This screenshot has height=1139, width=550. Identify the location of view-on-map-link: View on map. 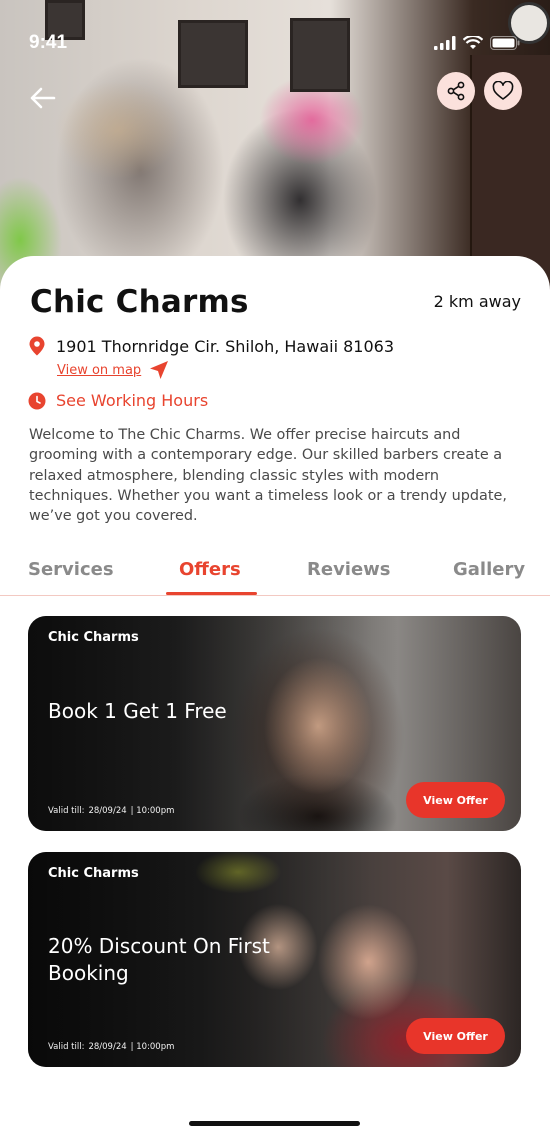
(113, 370).